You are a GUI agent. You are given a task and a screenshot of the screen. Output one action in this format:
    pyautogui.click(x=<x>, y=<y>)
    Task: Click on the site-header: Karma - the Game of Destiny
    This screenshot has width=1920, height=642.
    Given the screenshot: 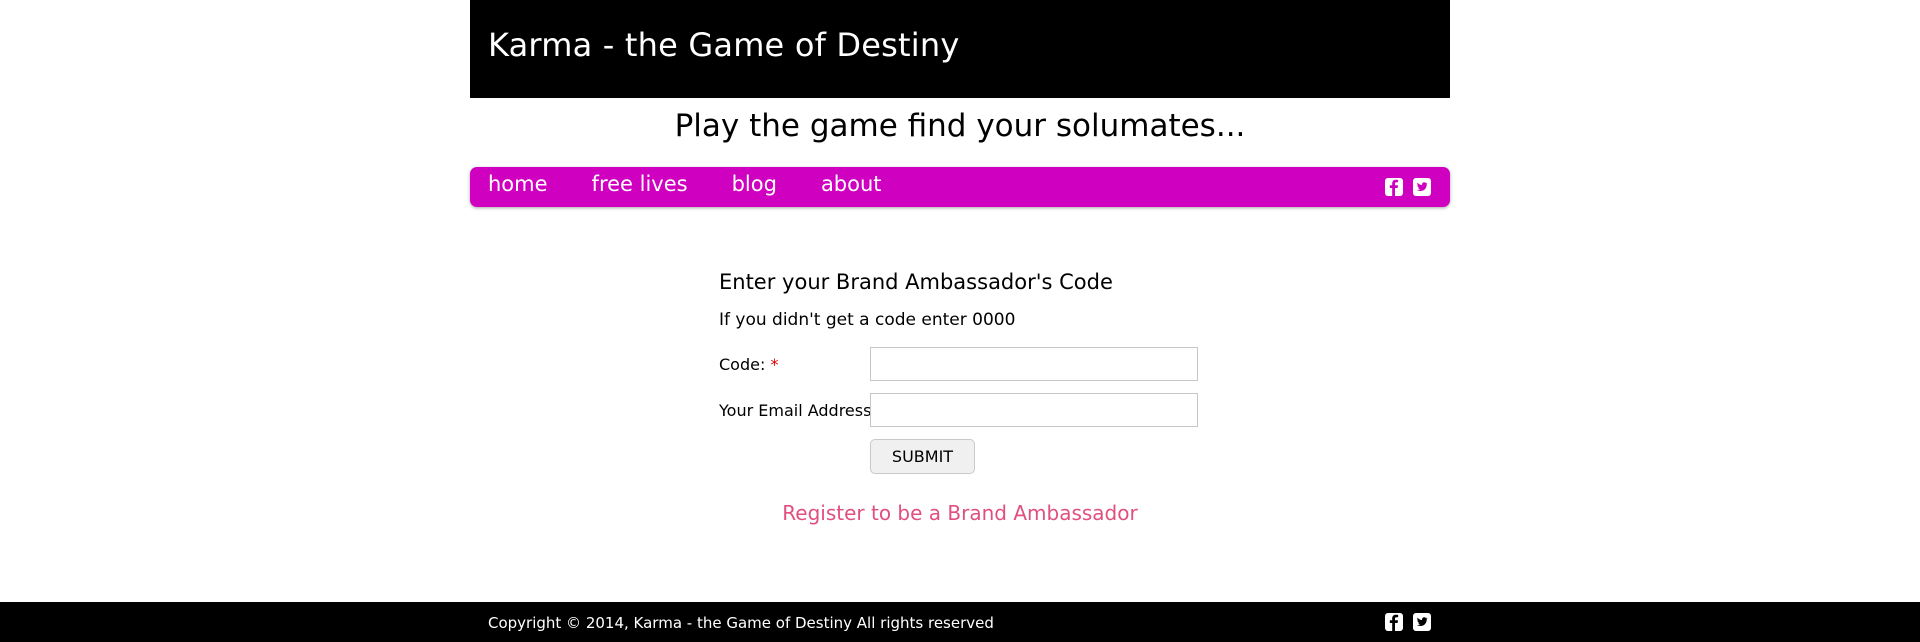 What is the action you would take?
    pyautogui.click(x=960, y=49)
    